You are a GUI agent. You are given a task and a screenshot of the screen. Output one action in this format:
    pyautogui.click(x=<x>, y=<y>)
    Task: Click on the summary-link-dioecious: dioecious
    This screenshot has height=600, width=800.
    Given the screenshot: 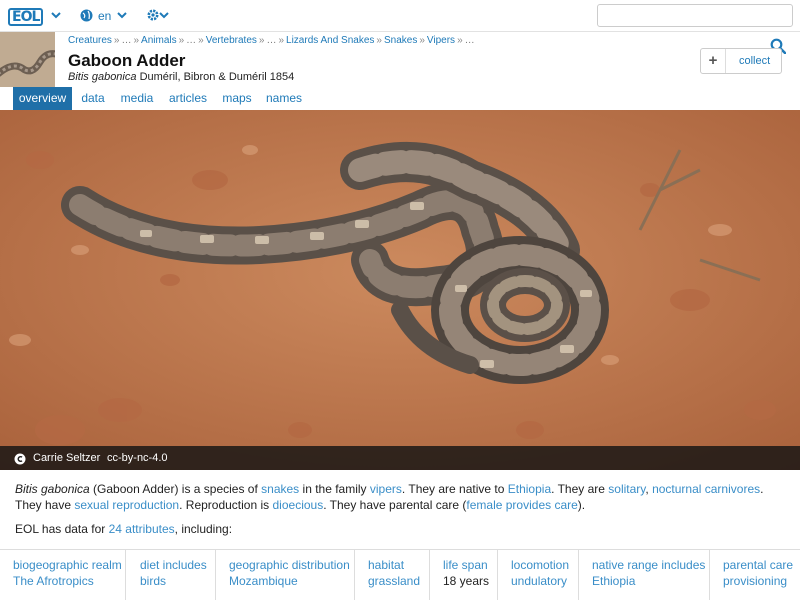 What is the action you would take?
    pyautogui.click(x=298, y=505)
    